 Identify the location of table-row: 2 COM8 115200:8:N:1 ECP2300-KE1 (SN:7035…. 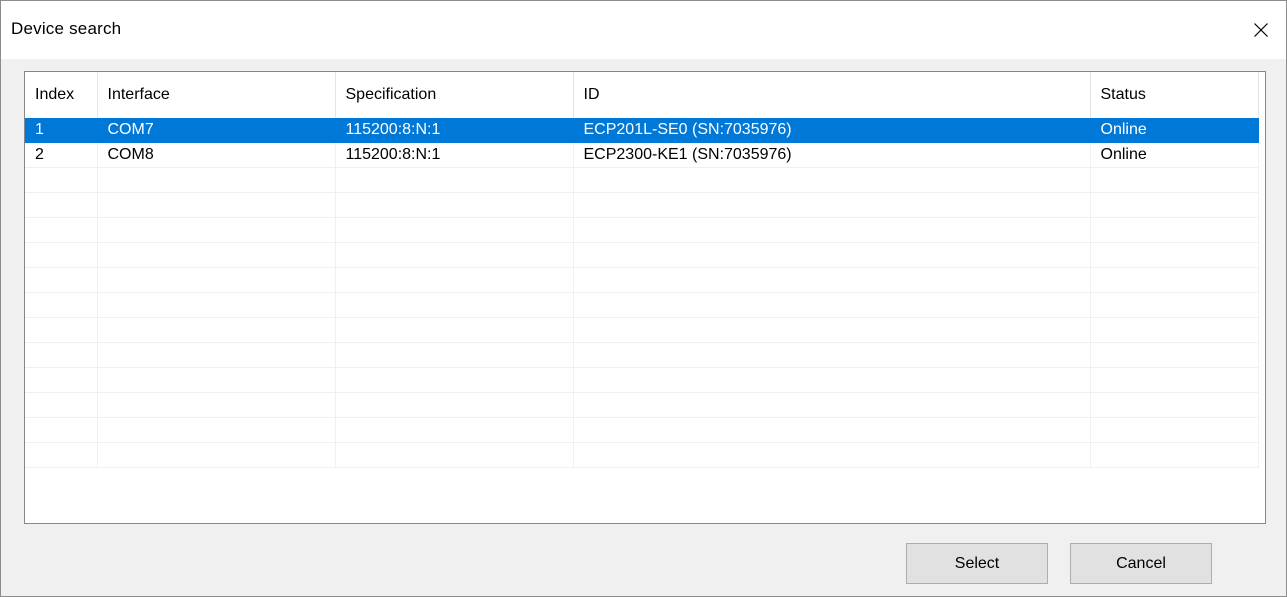
(642, 155).